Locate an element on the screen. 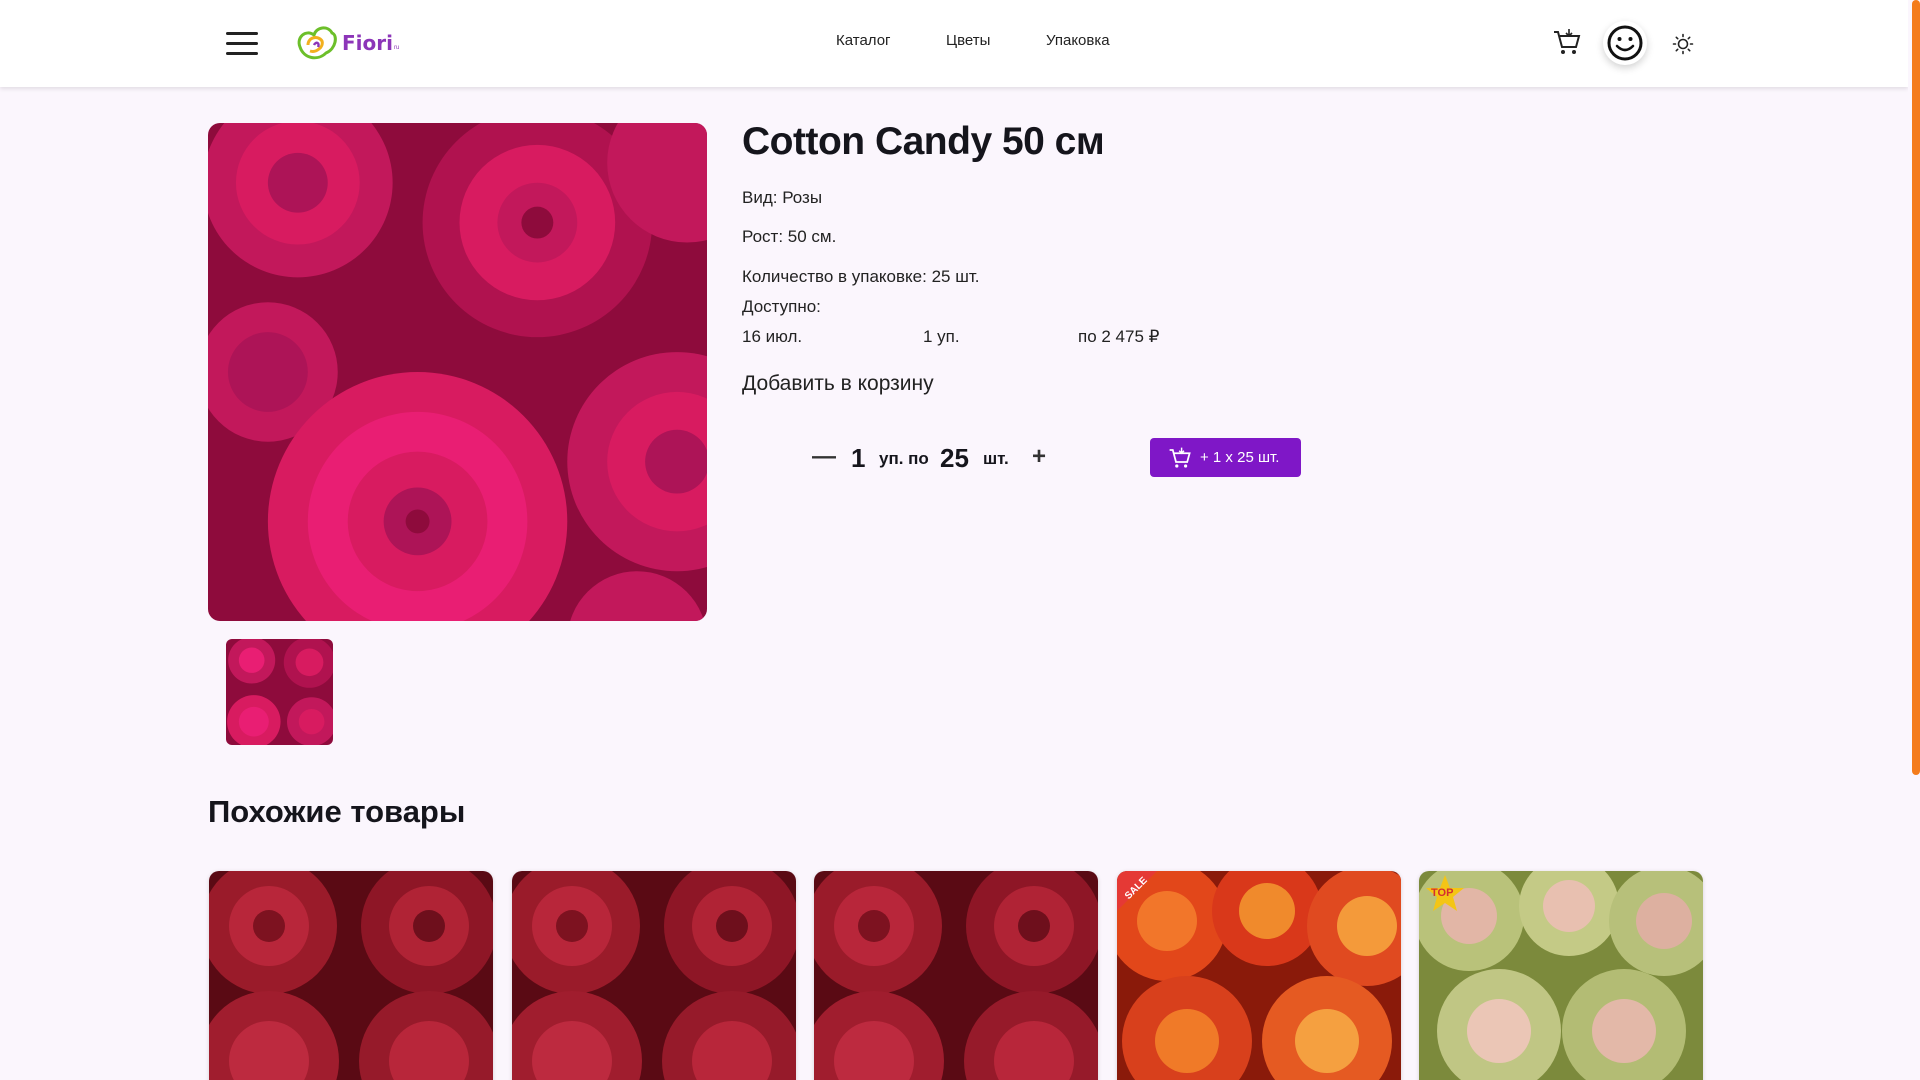 The width and height of the screenshot is (1920, 1080). cart-icon is located at coordinates (1567, 42).